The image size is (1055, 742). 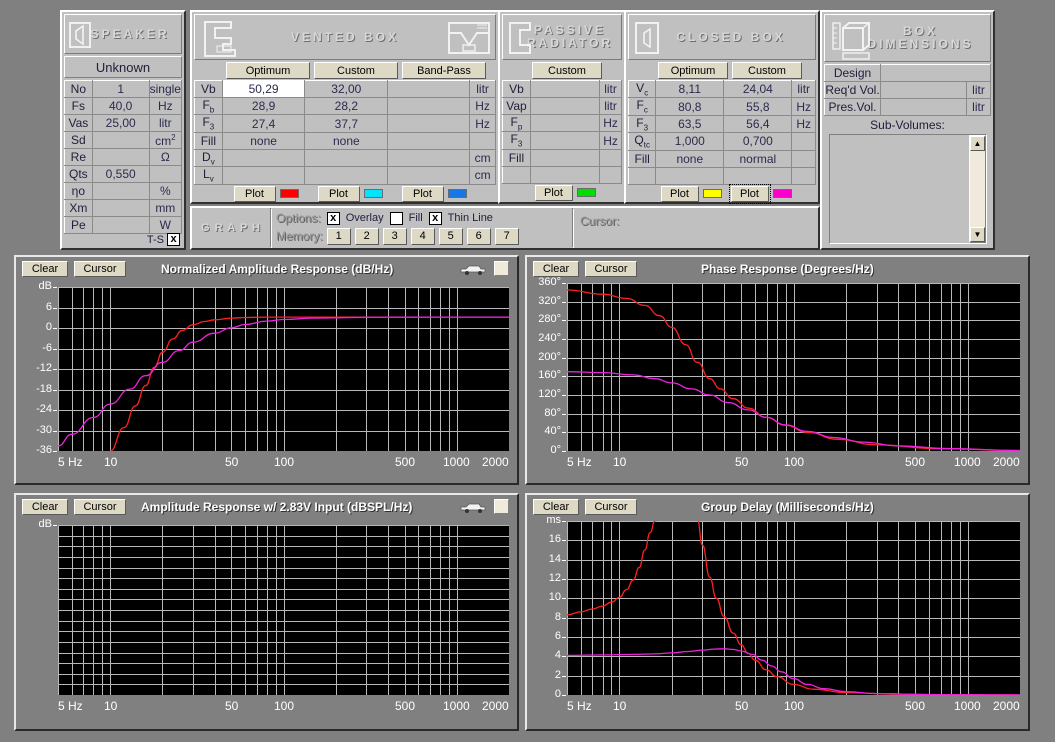 I want to click on row-value-optimum: 80,8, so click(x=690, y=106).